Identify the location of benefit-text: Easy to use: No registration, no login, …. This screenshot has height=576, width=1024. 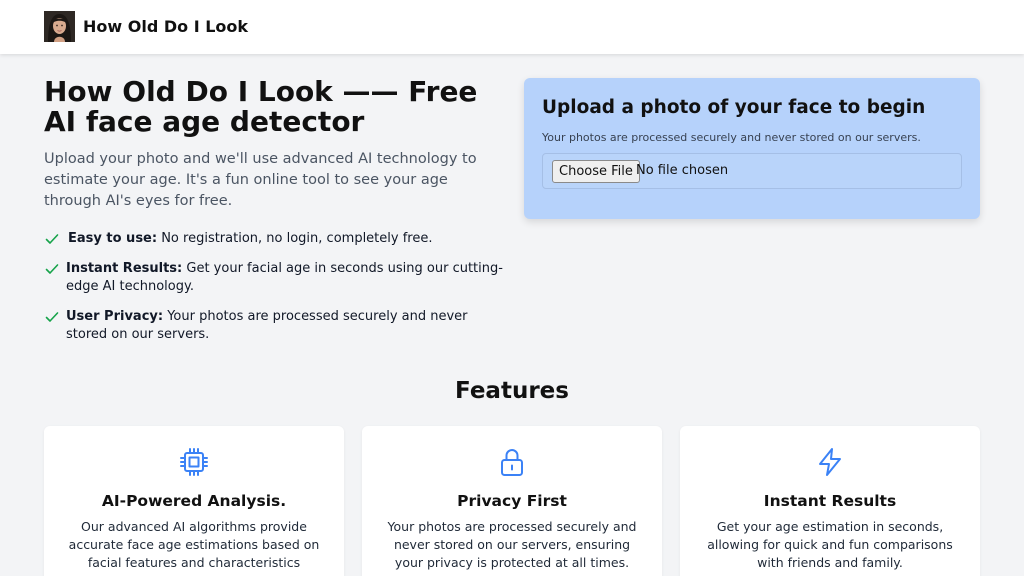
(274, 239).